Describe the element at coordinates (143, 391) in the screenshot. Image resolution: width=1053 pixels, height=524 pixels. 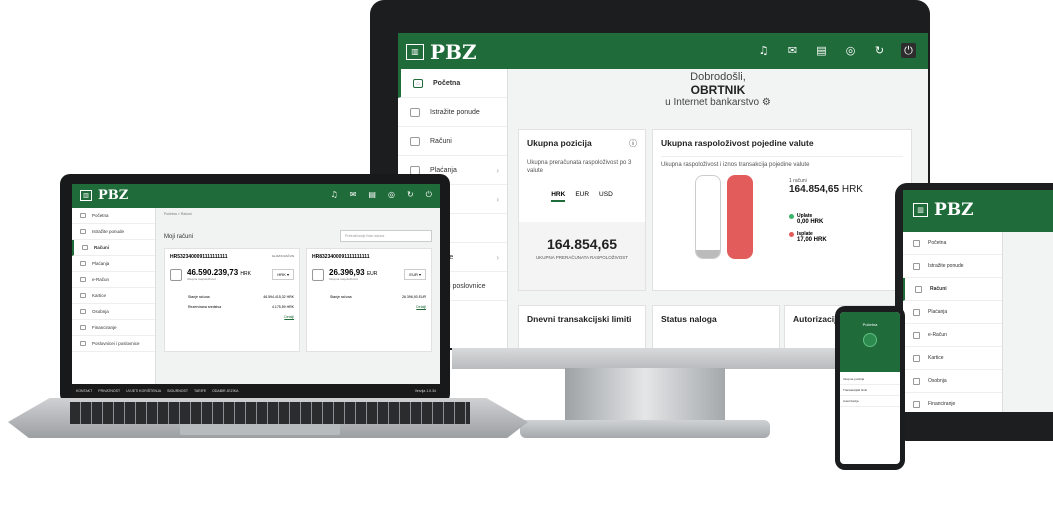
I see `footer-link: UVJETI KORIŠTENJA` at that location.